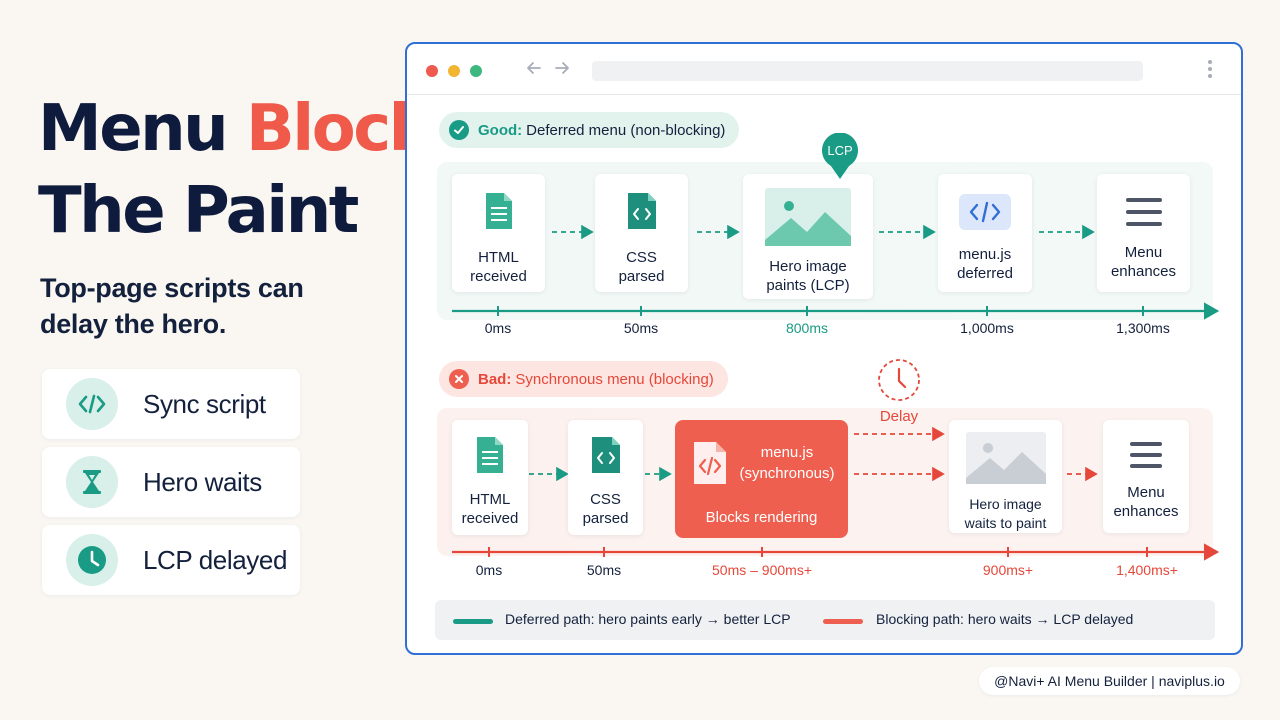 The image size is (1280, 720). What do you see at coordinates (92, 560) in the screenshot?
I see `clock-icon` at bounding box center [92, 560].